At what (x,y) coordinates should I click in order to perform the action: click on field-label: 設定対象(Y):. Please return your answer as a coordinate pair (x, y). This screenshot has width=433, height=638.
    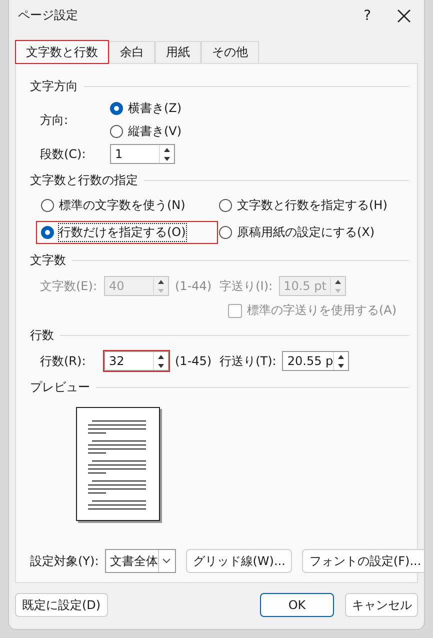
    Looking at the image, I should click on (64, 561).